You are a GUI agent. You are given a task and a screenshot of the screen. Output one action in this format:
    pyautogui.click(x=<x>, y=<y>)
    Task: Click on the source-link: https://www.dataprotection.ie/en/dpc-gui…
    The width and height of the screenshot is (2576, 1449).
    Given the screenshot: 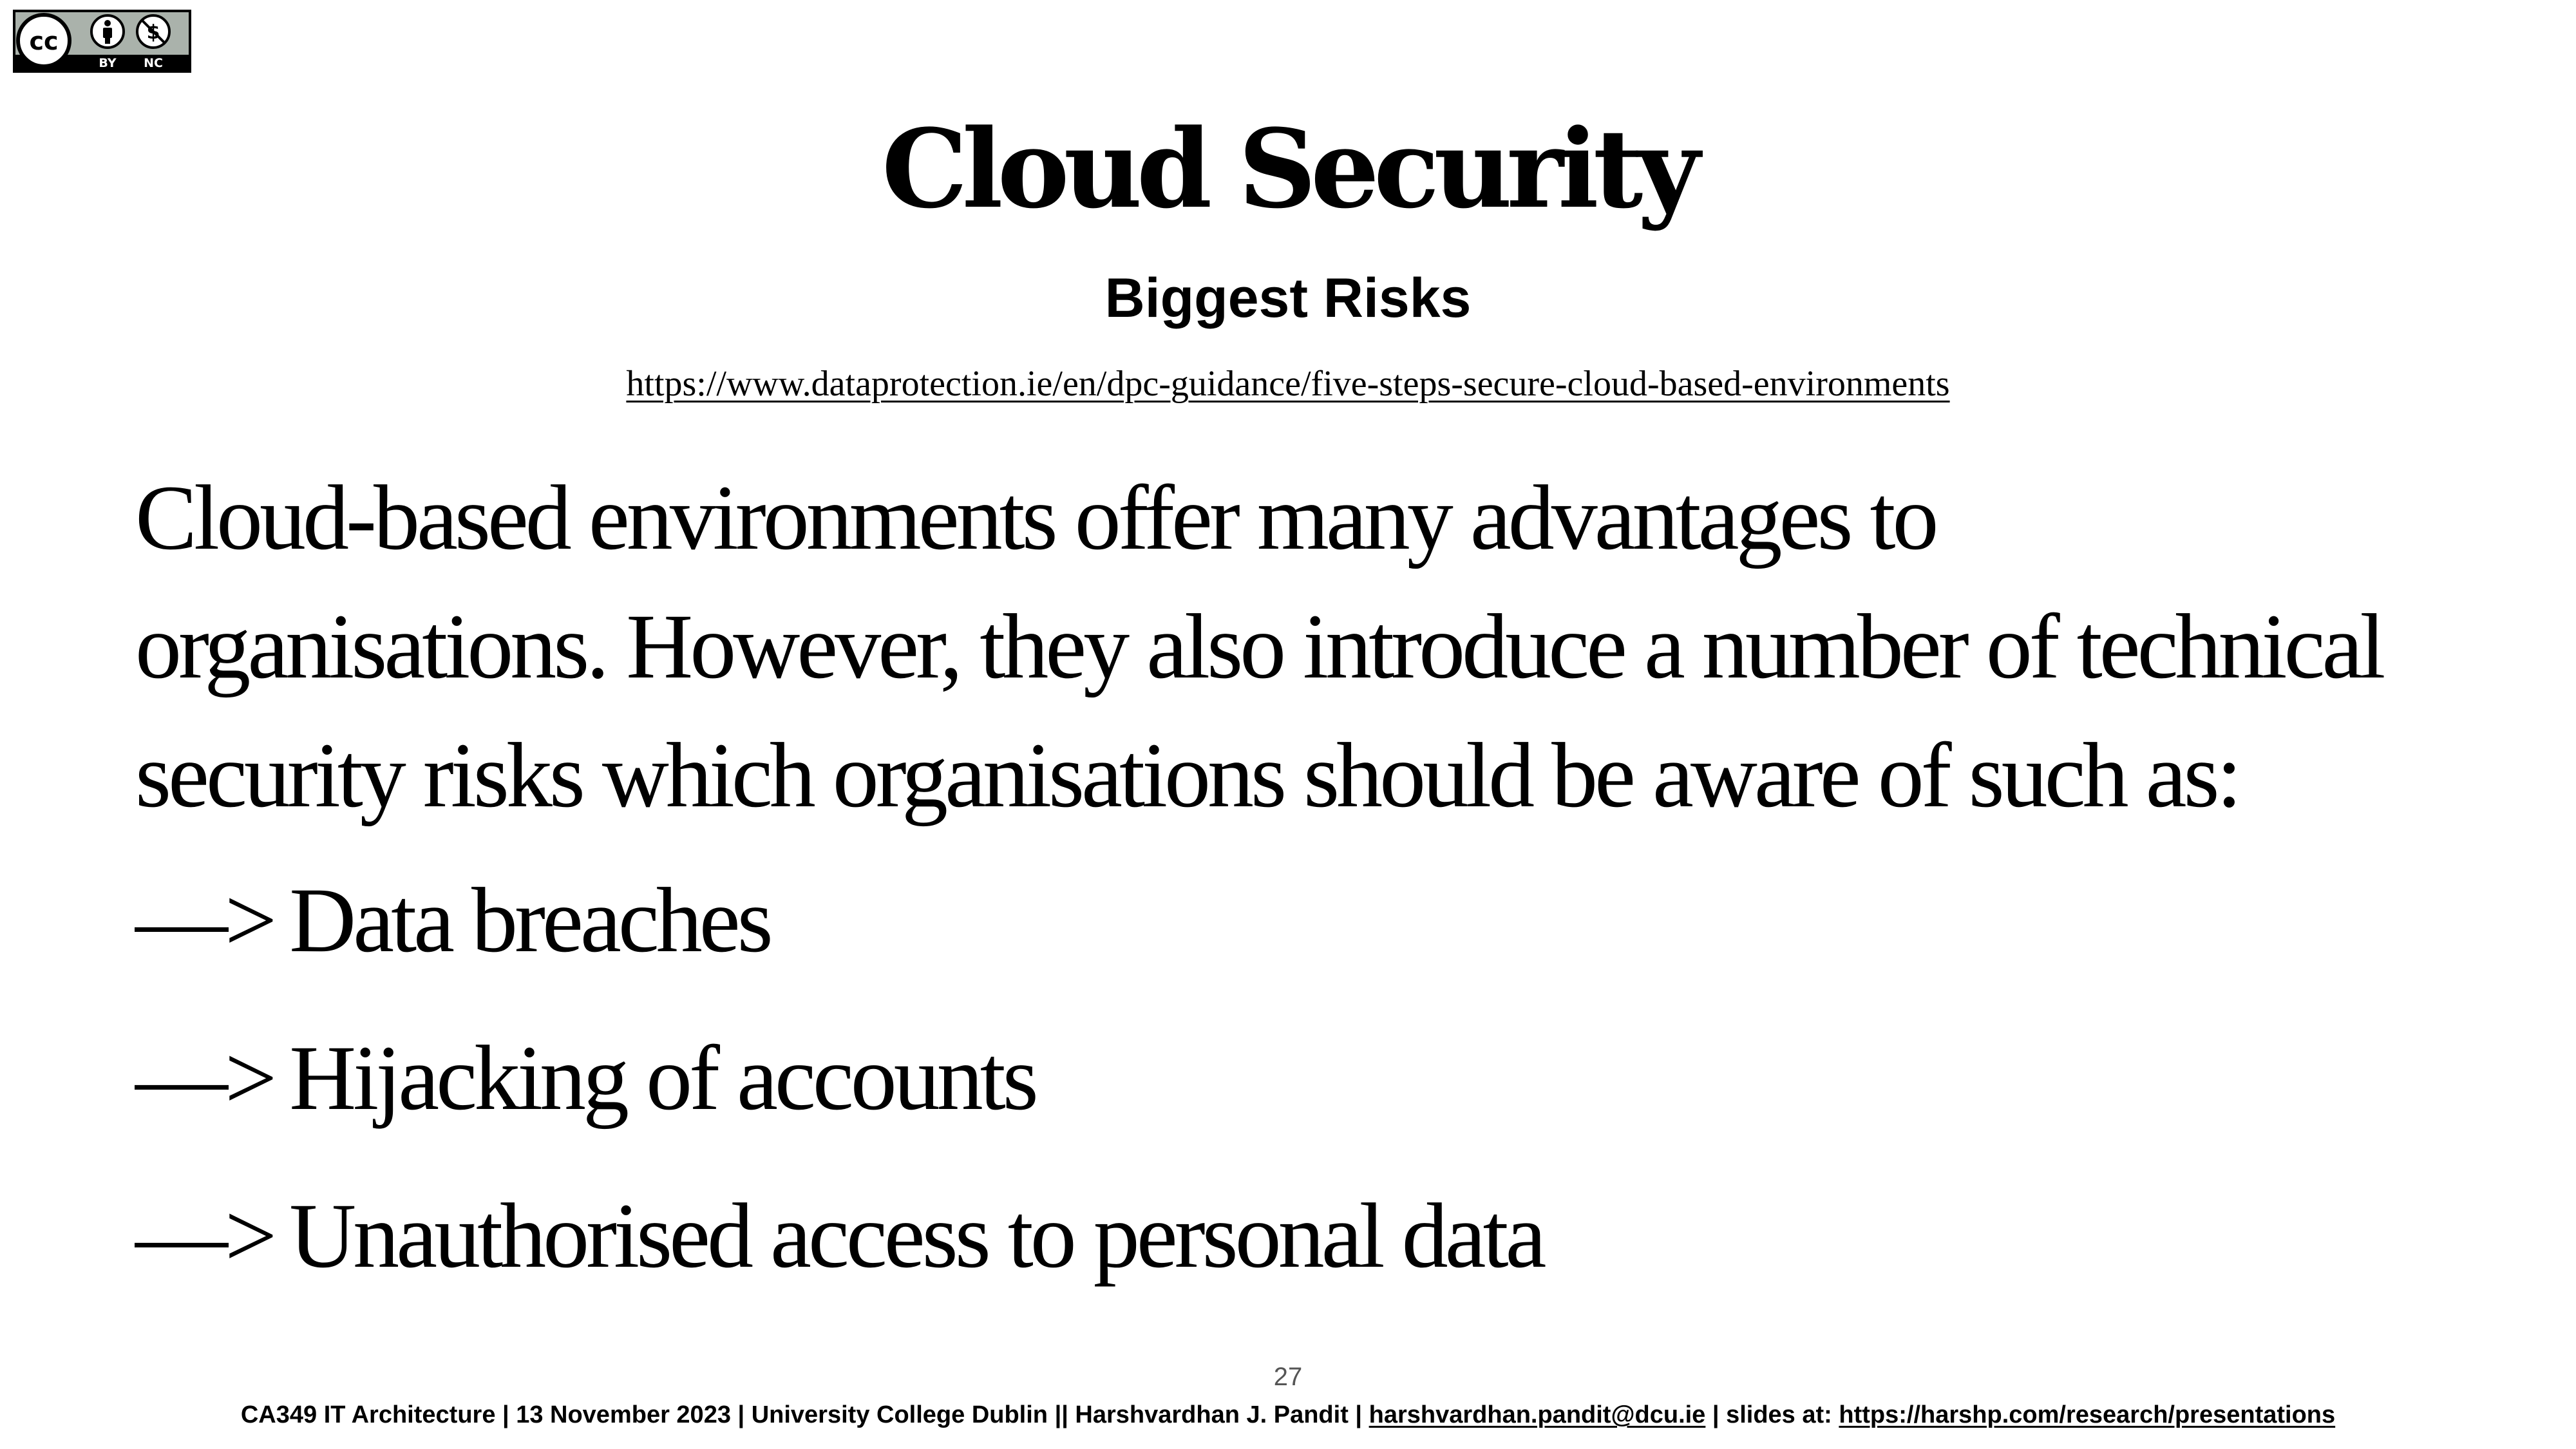 What is the action you would take?
    pyautogui.click(x=1287, y=384)
    